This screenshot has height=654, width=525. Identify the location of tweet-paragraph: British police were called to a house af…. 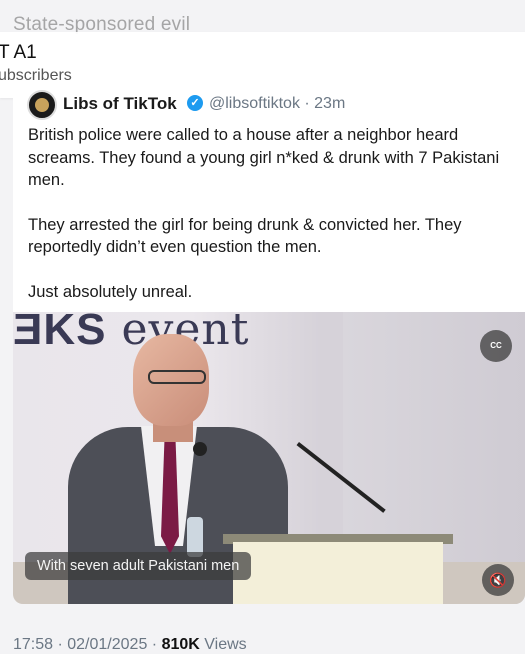
(264, 157).